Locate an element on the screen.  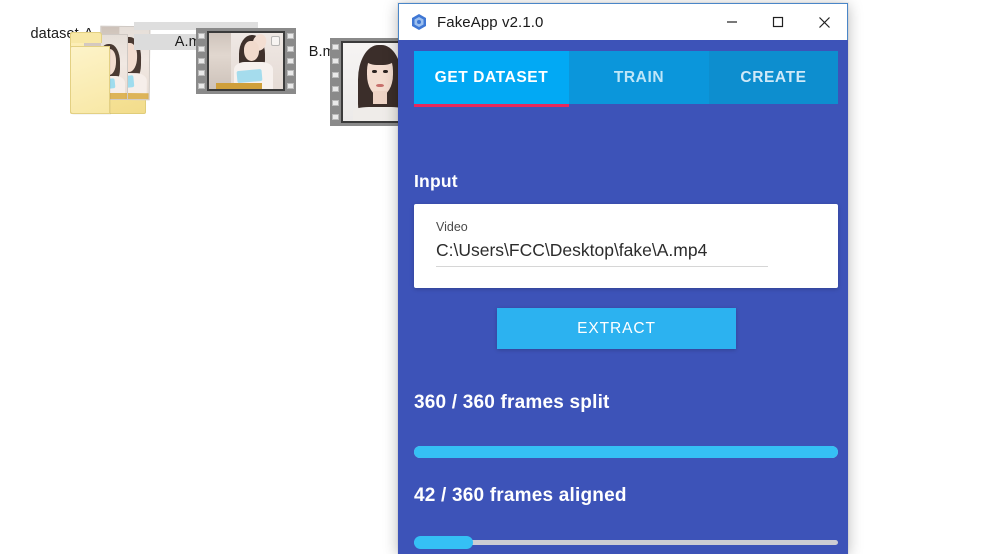
frames-aligned-progress-fill is located at coordinates (443, 542).